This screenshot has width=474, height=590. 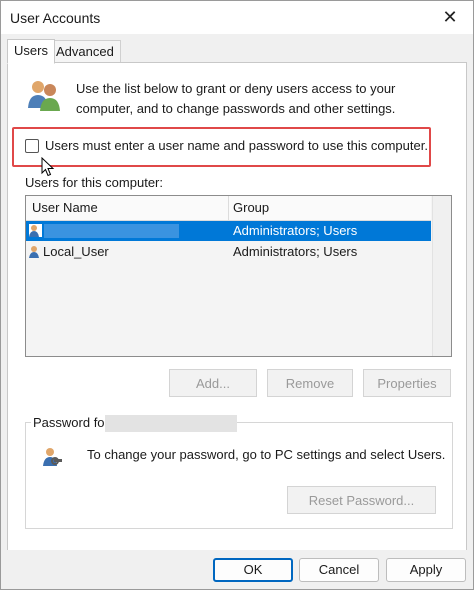 I want to click on dialog-footer: OK Cancel Apply, so click(x=237, y=569).